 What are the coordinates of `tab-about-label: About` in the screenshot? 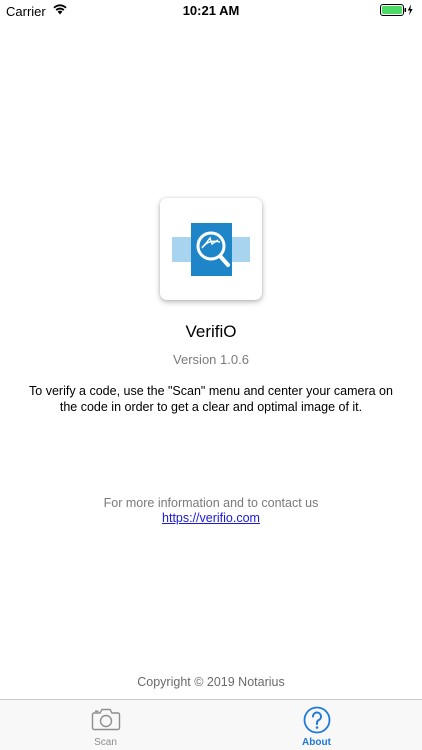 It's located at (316, 742).